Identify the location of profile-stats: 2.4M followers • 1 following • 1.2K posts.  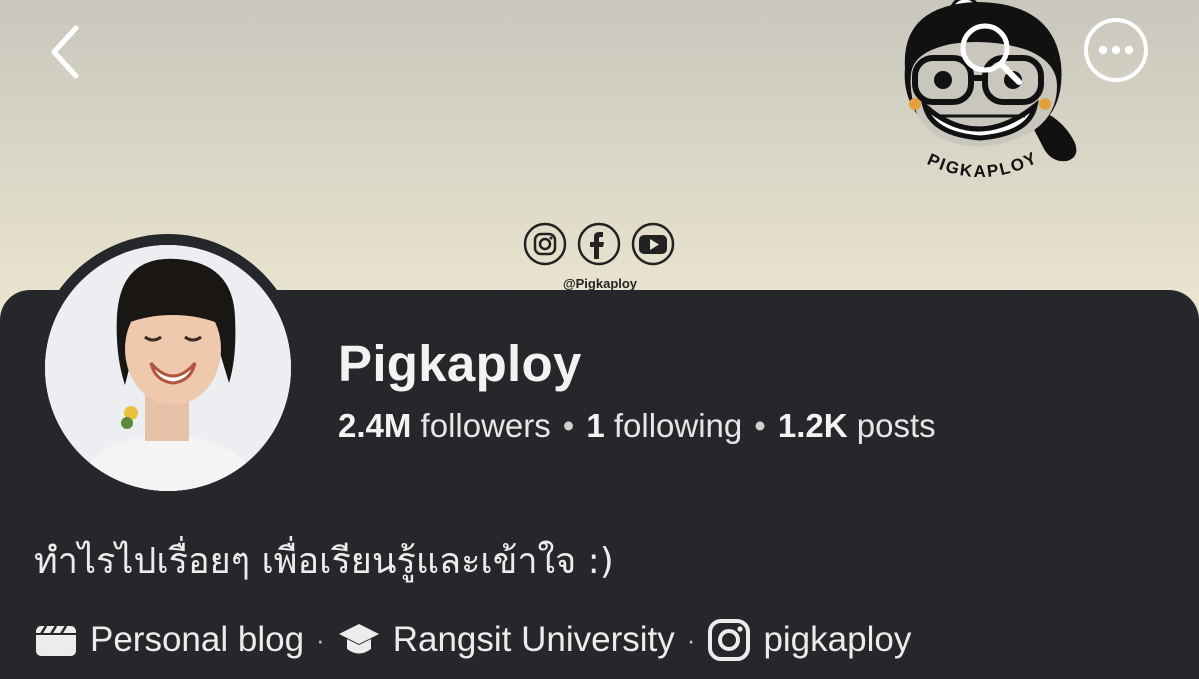
(637, 426).